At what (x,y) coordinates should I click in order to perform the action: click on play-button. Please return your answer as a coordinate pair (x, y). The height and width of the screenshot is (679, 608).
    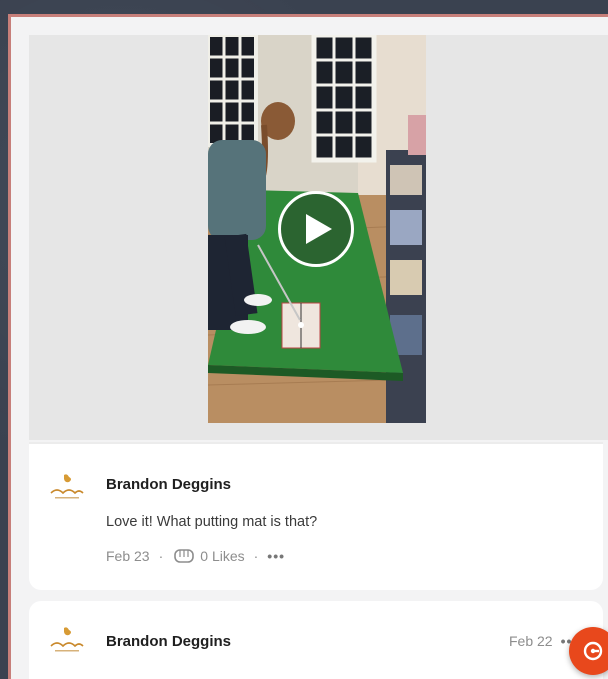
    Looking at the image, I should click on (316, 229).